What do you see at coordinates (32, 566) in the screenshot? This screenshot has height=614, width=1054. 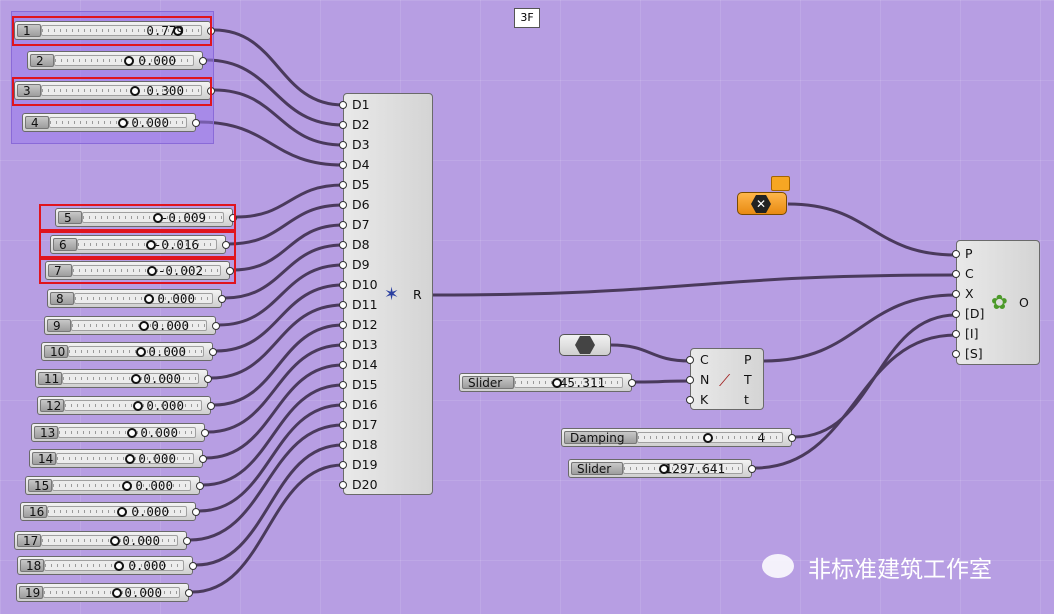 I see `slider-label: 18` at bounding box center [32, 566].